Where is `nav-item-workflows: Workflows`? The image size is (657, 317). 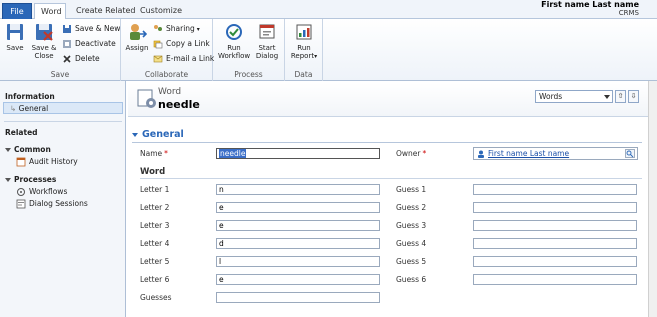
nav-item-workflows: Workflows is located at coordinates (41, 192).